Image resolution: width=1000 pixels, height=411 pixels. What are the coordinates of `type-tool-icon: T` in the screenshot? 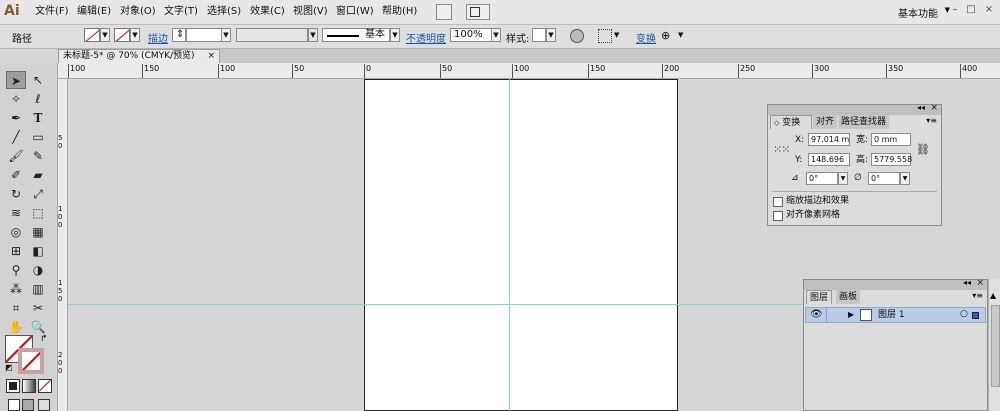 It's located at (38, 118).